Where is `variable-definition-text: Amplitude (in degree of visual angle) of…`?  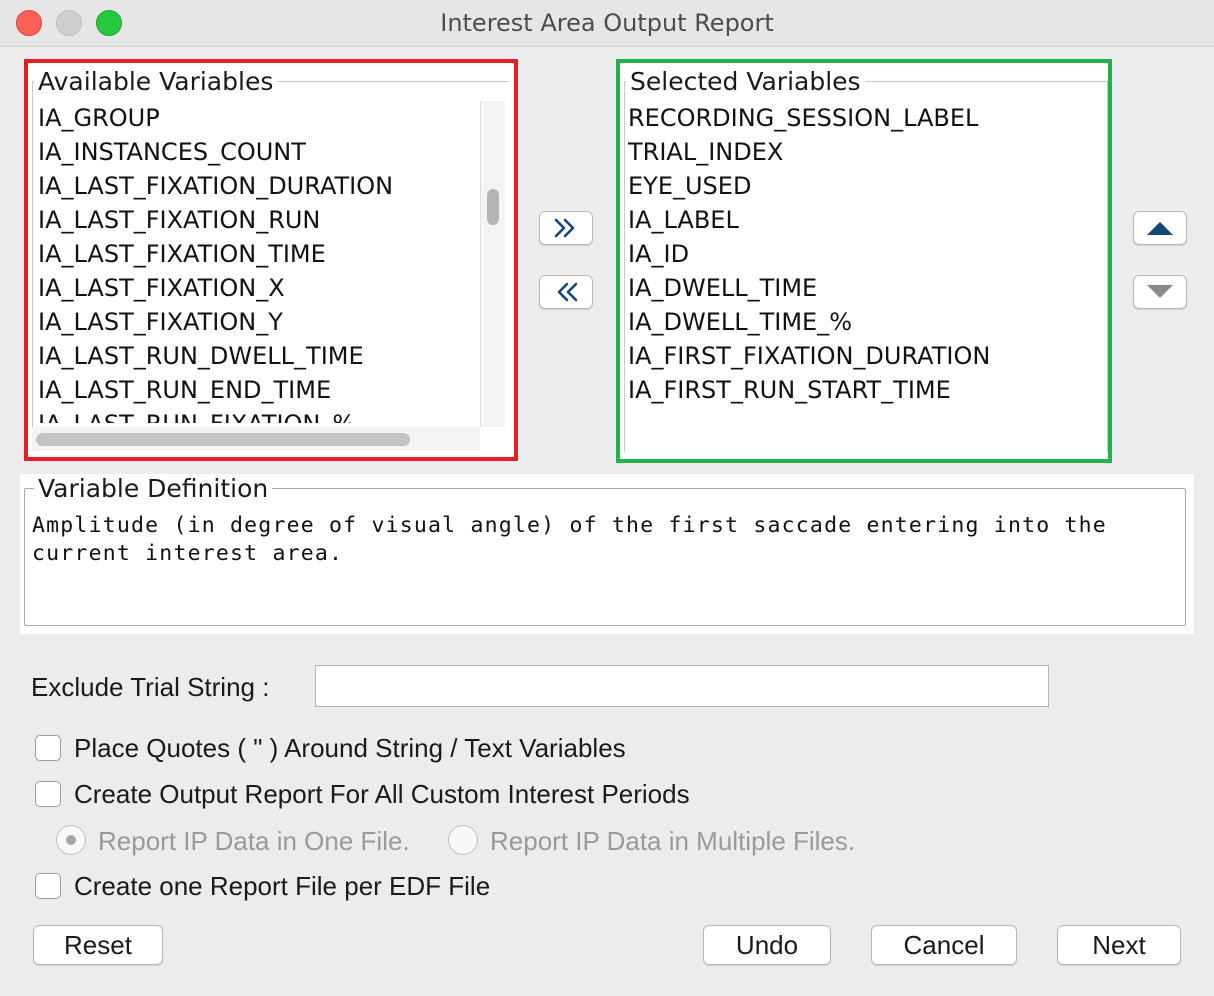 variable-definition-text: Amplitude (in degree of visual angle) of… is located at coordinates (569, 539).